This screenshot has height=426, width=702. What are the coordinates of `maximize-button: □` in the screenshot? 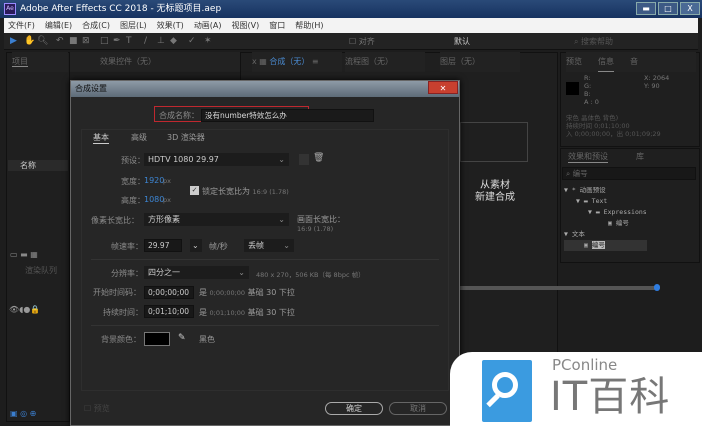 It's located at (668, 8).